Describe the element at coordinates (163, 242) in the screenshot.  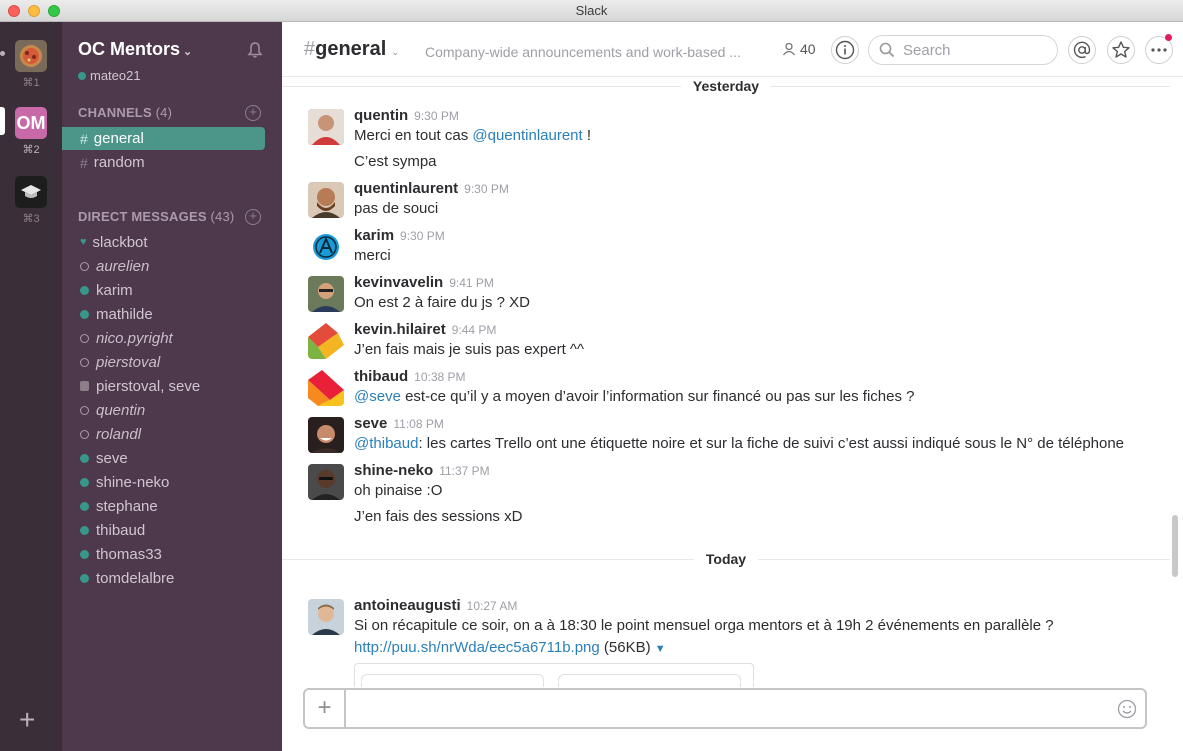
I see `sidebar-dm-slackbot: ♥ slackbot` at that location.